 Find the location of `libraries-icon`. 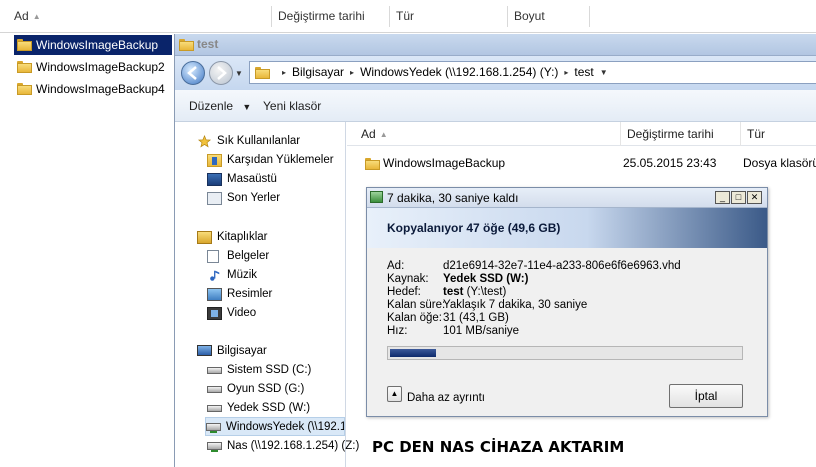

libraries-icon is located at coordinates (204, 237).